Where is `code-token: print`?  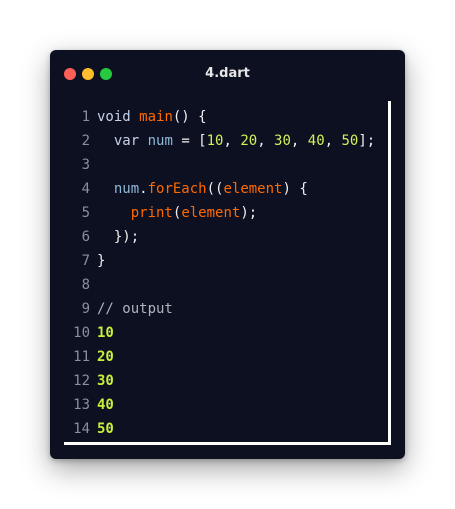 code-token: print is located at coordinates (151, 213).